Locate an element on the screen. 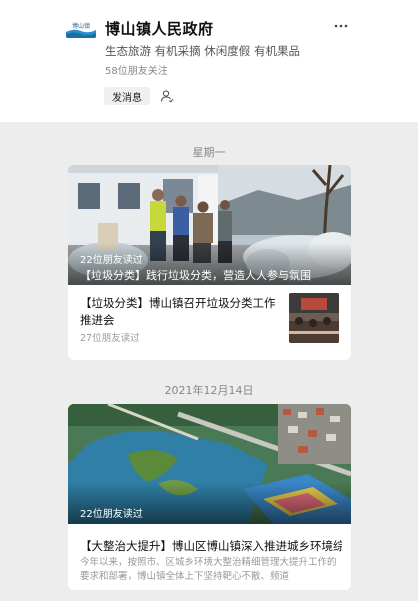 The image size is (418, 601). send-message-button: 发消息 is located at coordinates (127, 96).